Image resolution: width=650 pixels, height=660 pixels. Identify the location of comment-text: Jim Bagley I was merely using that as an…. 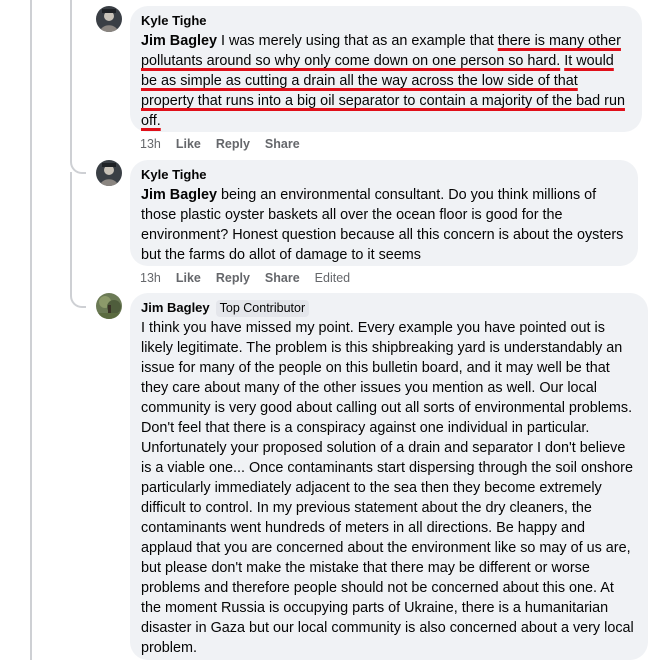
(385, 81).